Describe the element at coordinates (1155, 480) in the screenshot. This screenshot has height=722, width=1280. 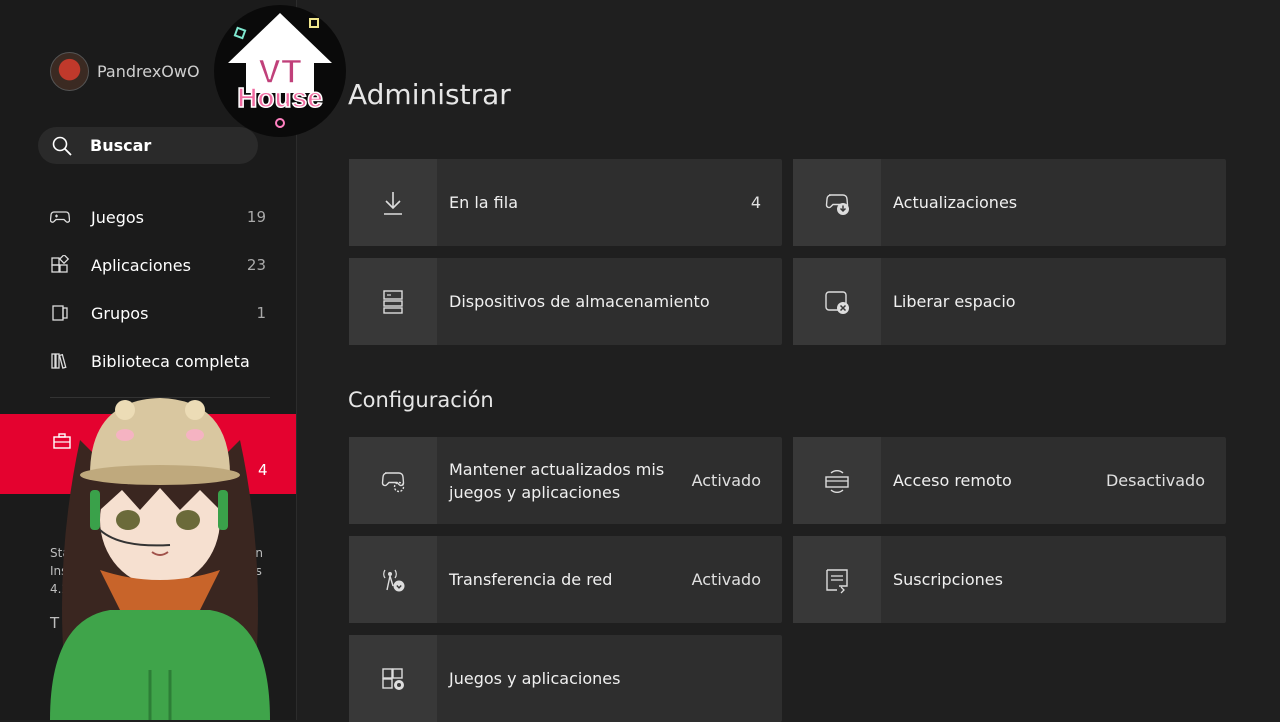
I see `tile-value: Desactivado` at that location.